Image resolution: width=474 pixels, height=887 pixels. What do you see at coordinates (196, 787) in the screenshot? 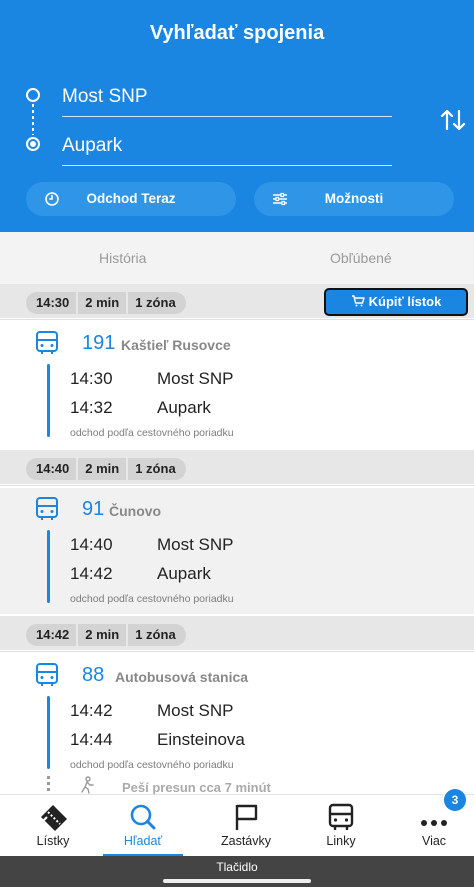
I see `walk-transfer-text: Peší presun cca 7 minút` at bounding box center [196, 787].